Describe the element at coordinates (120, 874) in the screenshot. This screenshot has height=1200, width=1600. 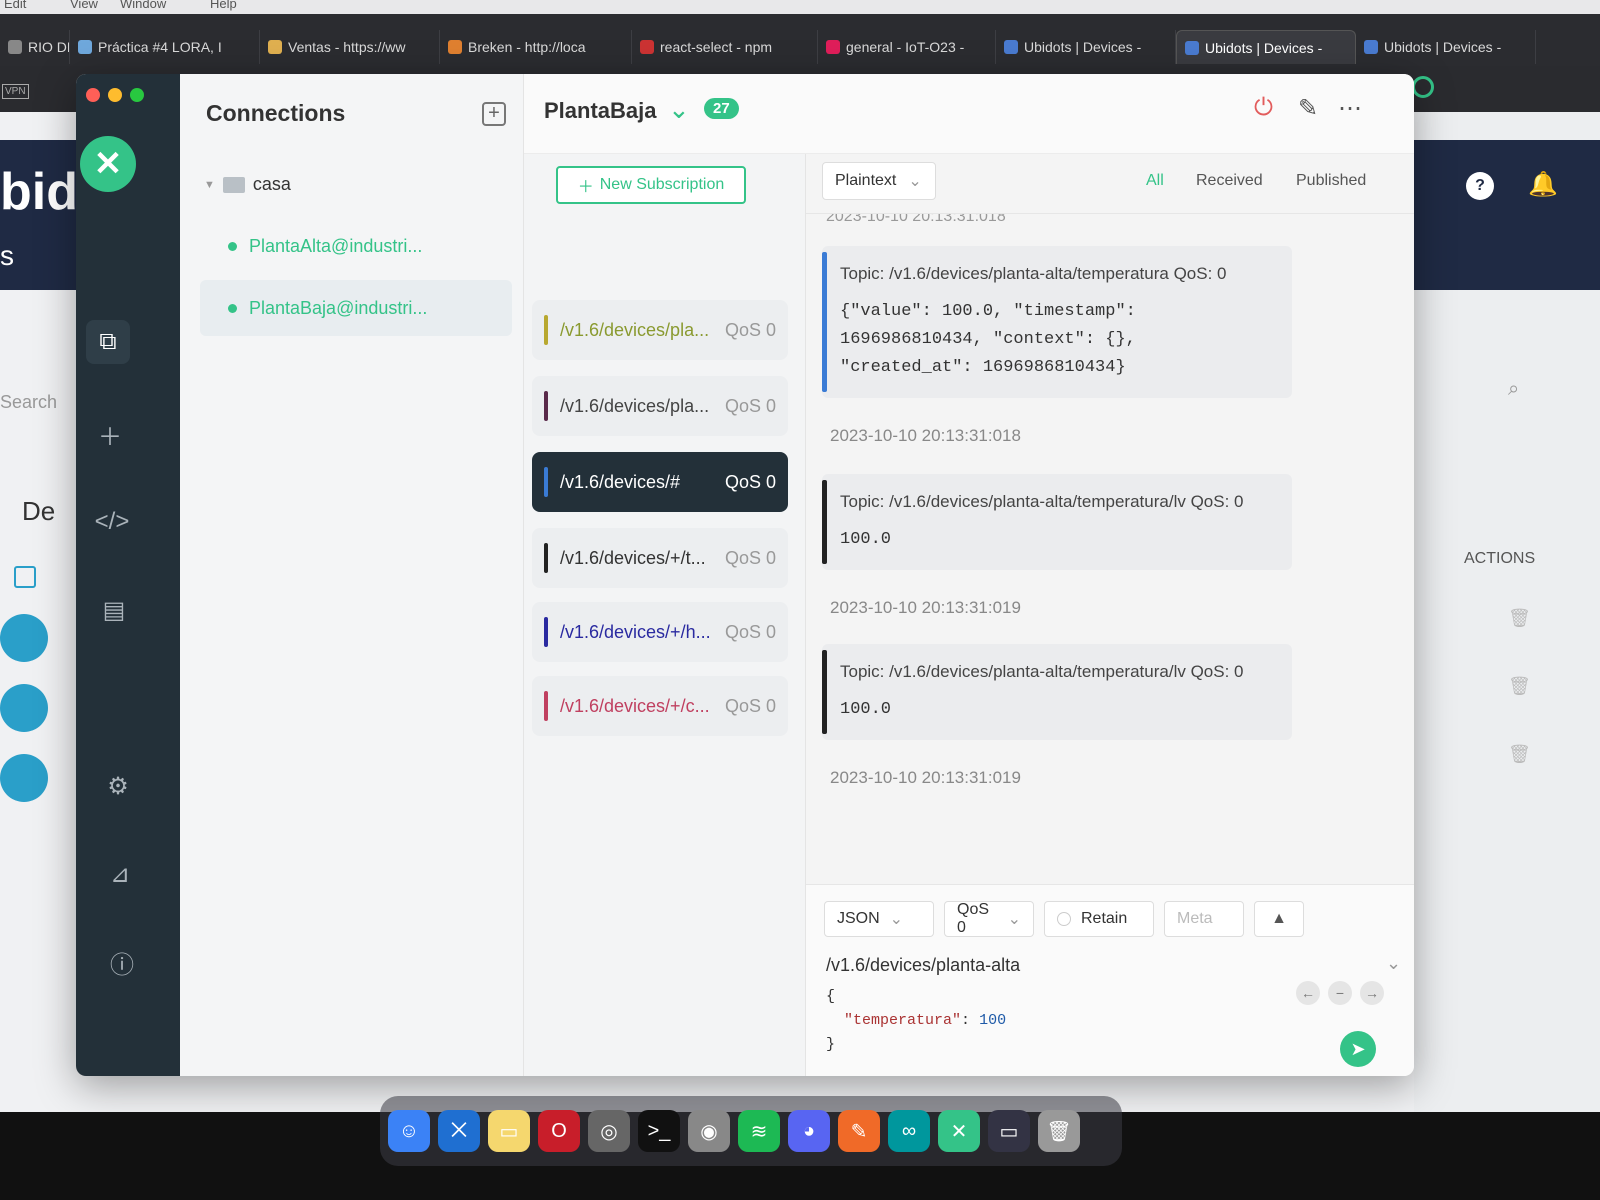
I see `feed-icon: ⊿` at that location.